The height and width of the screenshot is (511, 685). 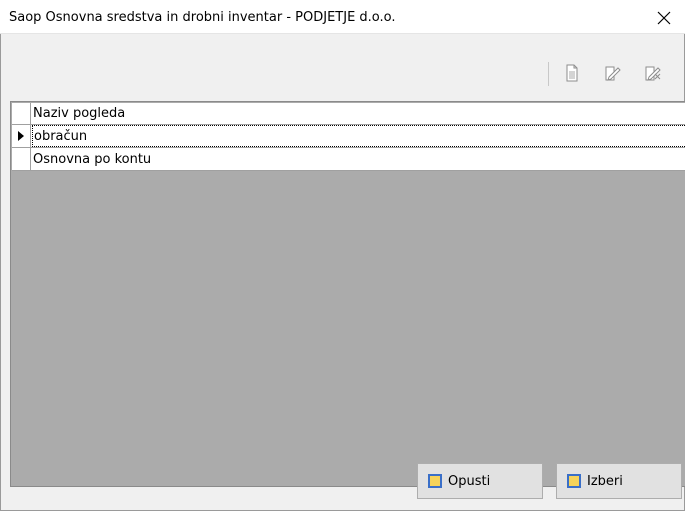 What do you see at coordinates (342, 66) in the screenshot?
I see `toolbar` at bounding box center [342, 66].